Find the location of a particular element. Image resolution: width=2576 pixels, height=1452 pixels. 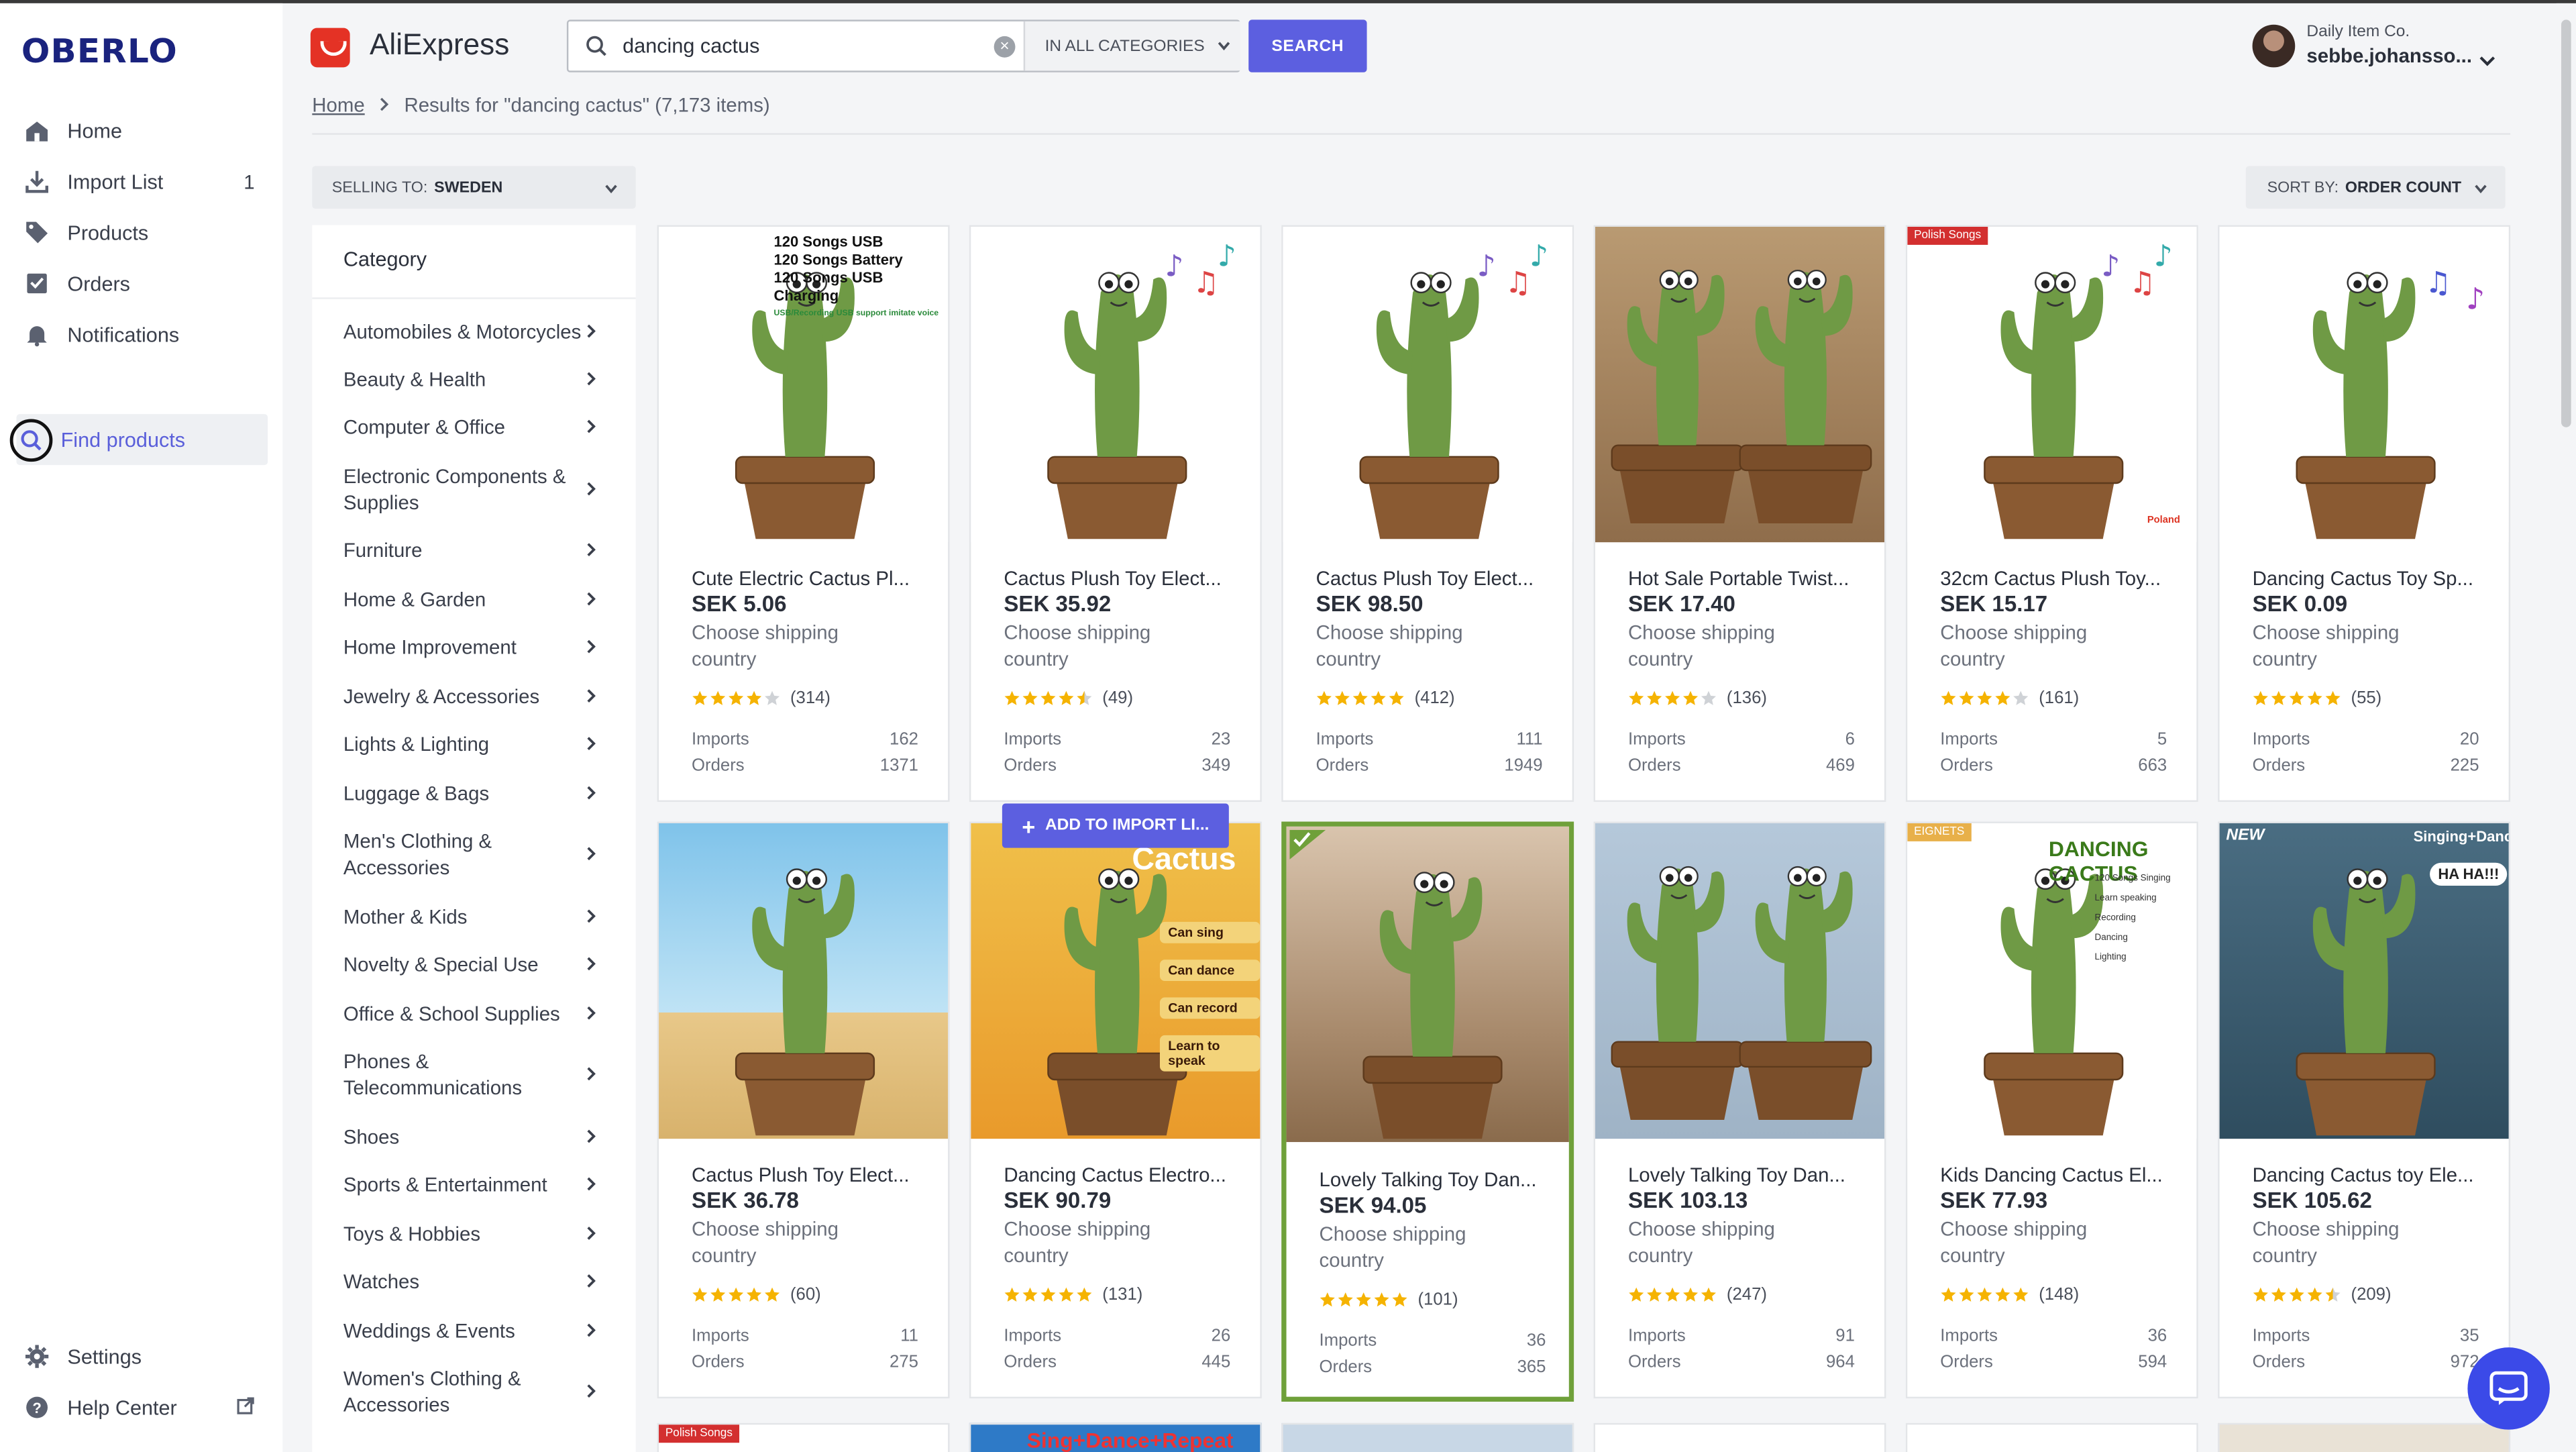

category-item: Mother & Kids is located at coordinates (483, 917).